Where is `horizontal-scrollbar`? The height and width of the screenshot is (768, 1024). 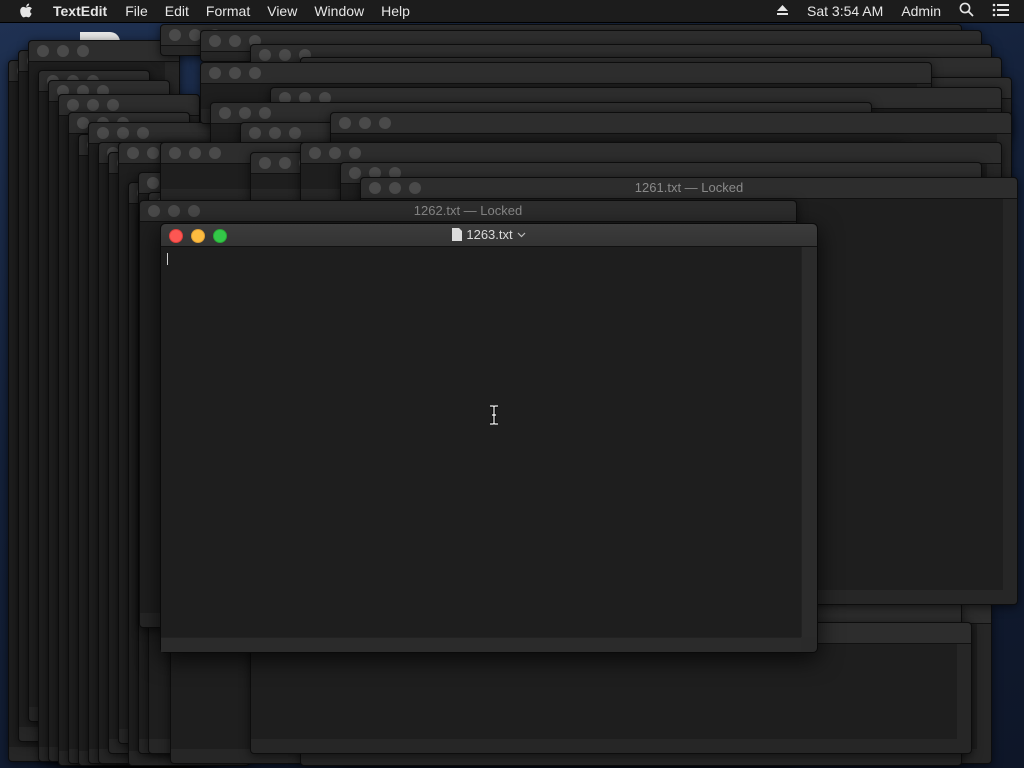 horizontal-scrollbar is located at coordinates (481, 644).